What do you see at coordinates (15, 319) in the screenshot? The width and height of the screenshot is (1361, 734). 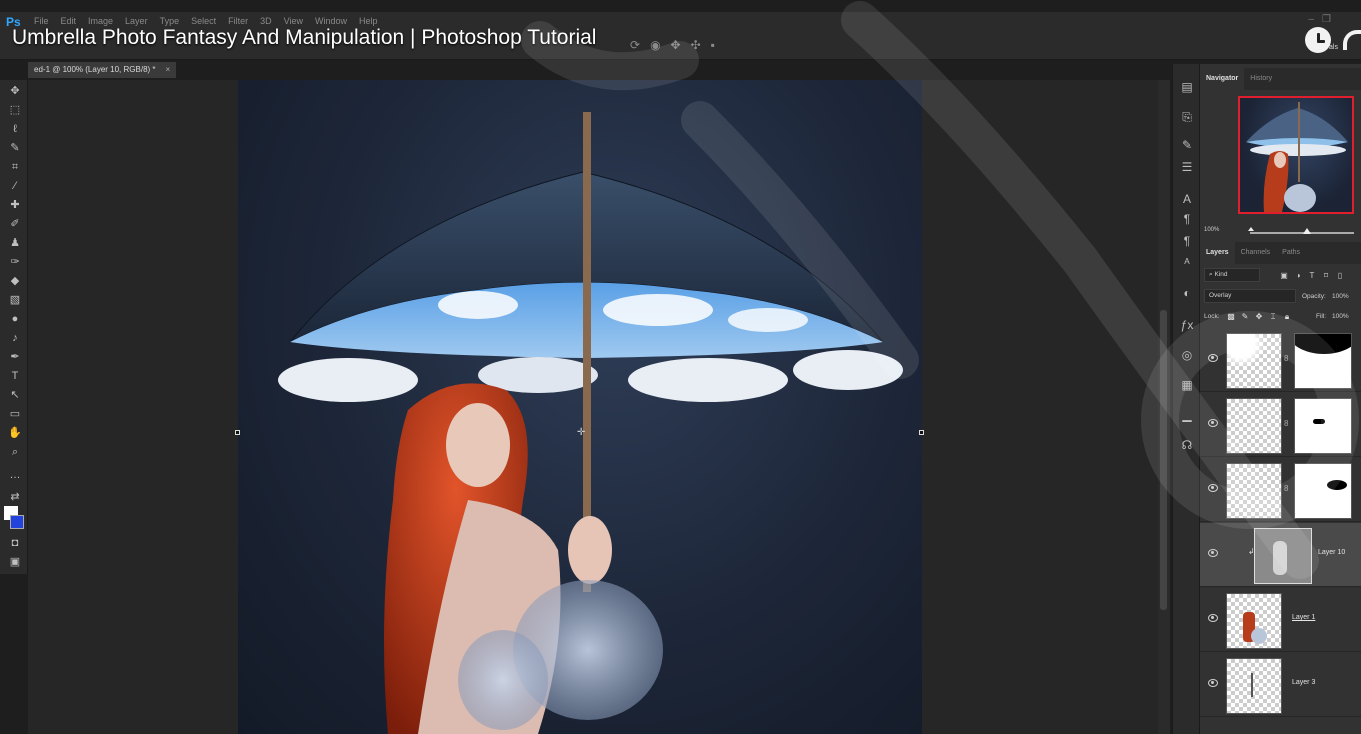 I see `blur-tool-icon: ●` at bounding box center [15, 319].